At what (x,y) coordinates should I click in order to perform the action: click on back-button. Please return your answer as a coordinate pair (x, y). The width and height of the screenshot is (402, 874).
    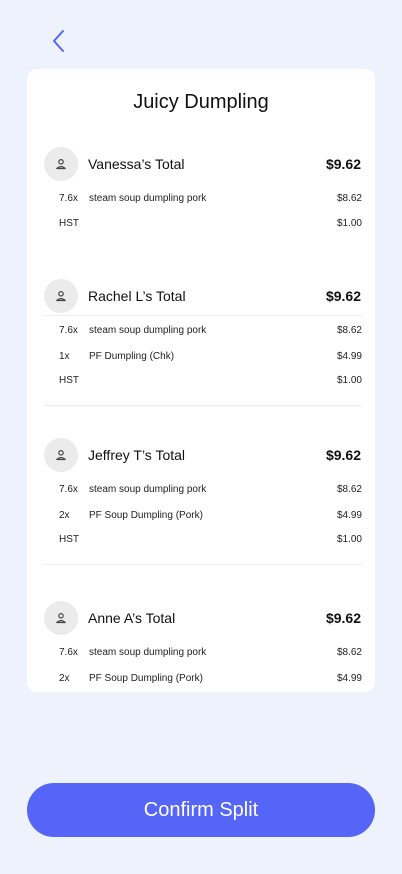
    Looking at the image, I should click on (58, 41).